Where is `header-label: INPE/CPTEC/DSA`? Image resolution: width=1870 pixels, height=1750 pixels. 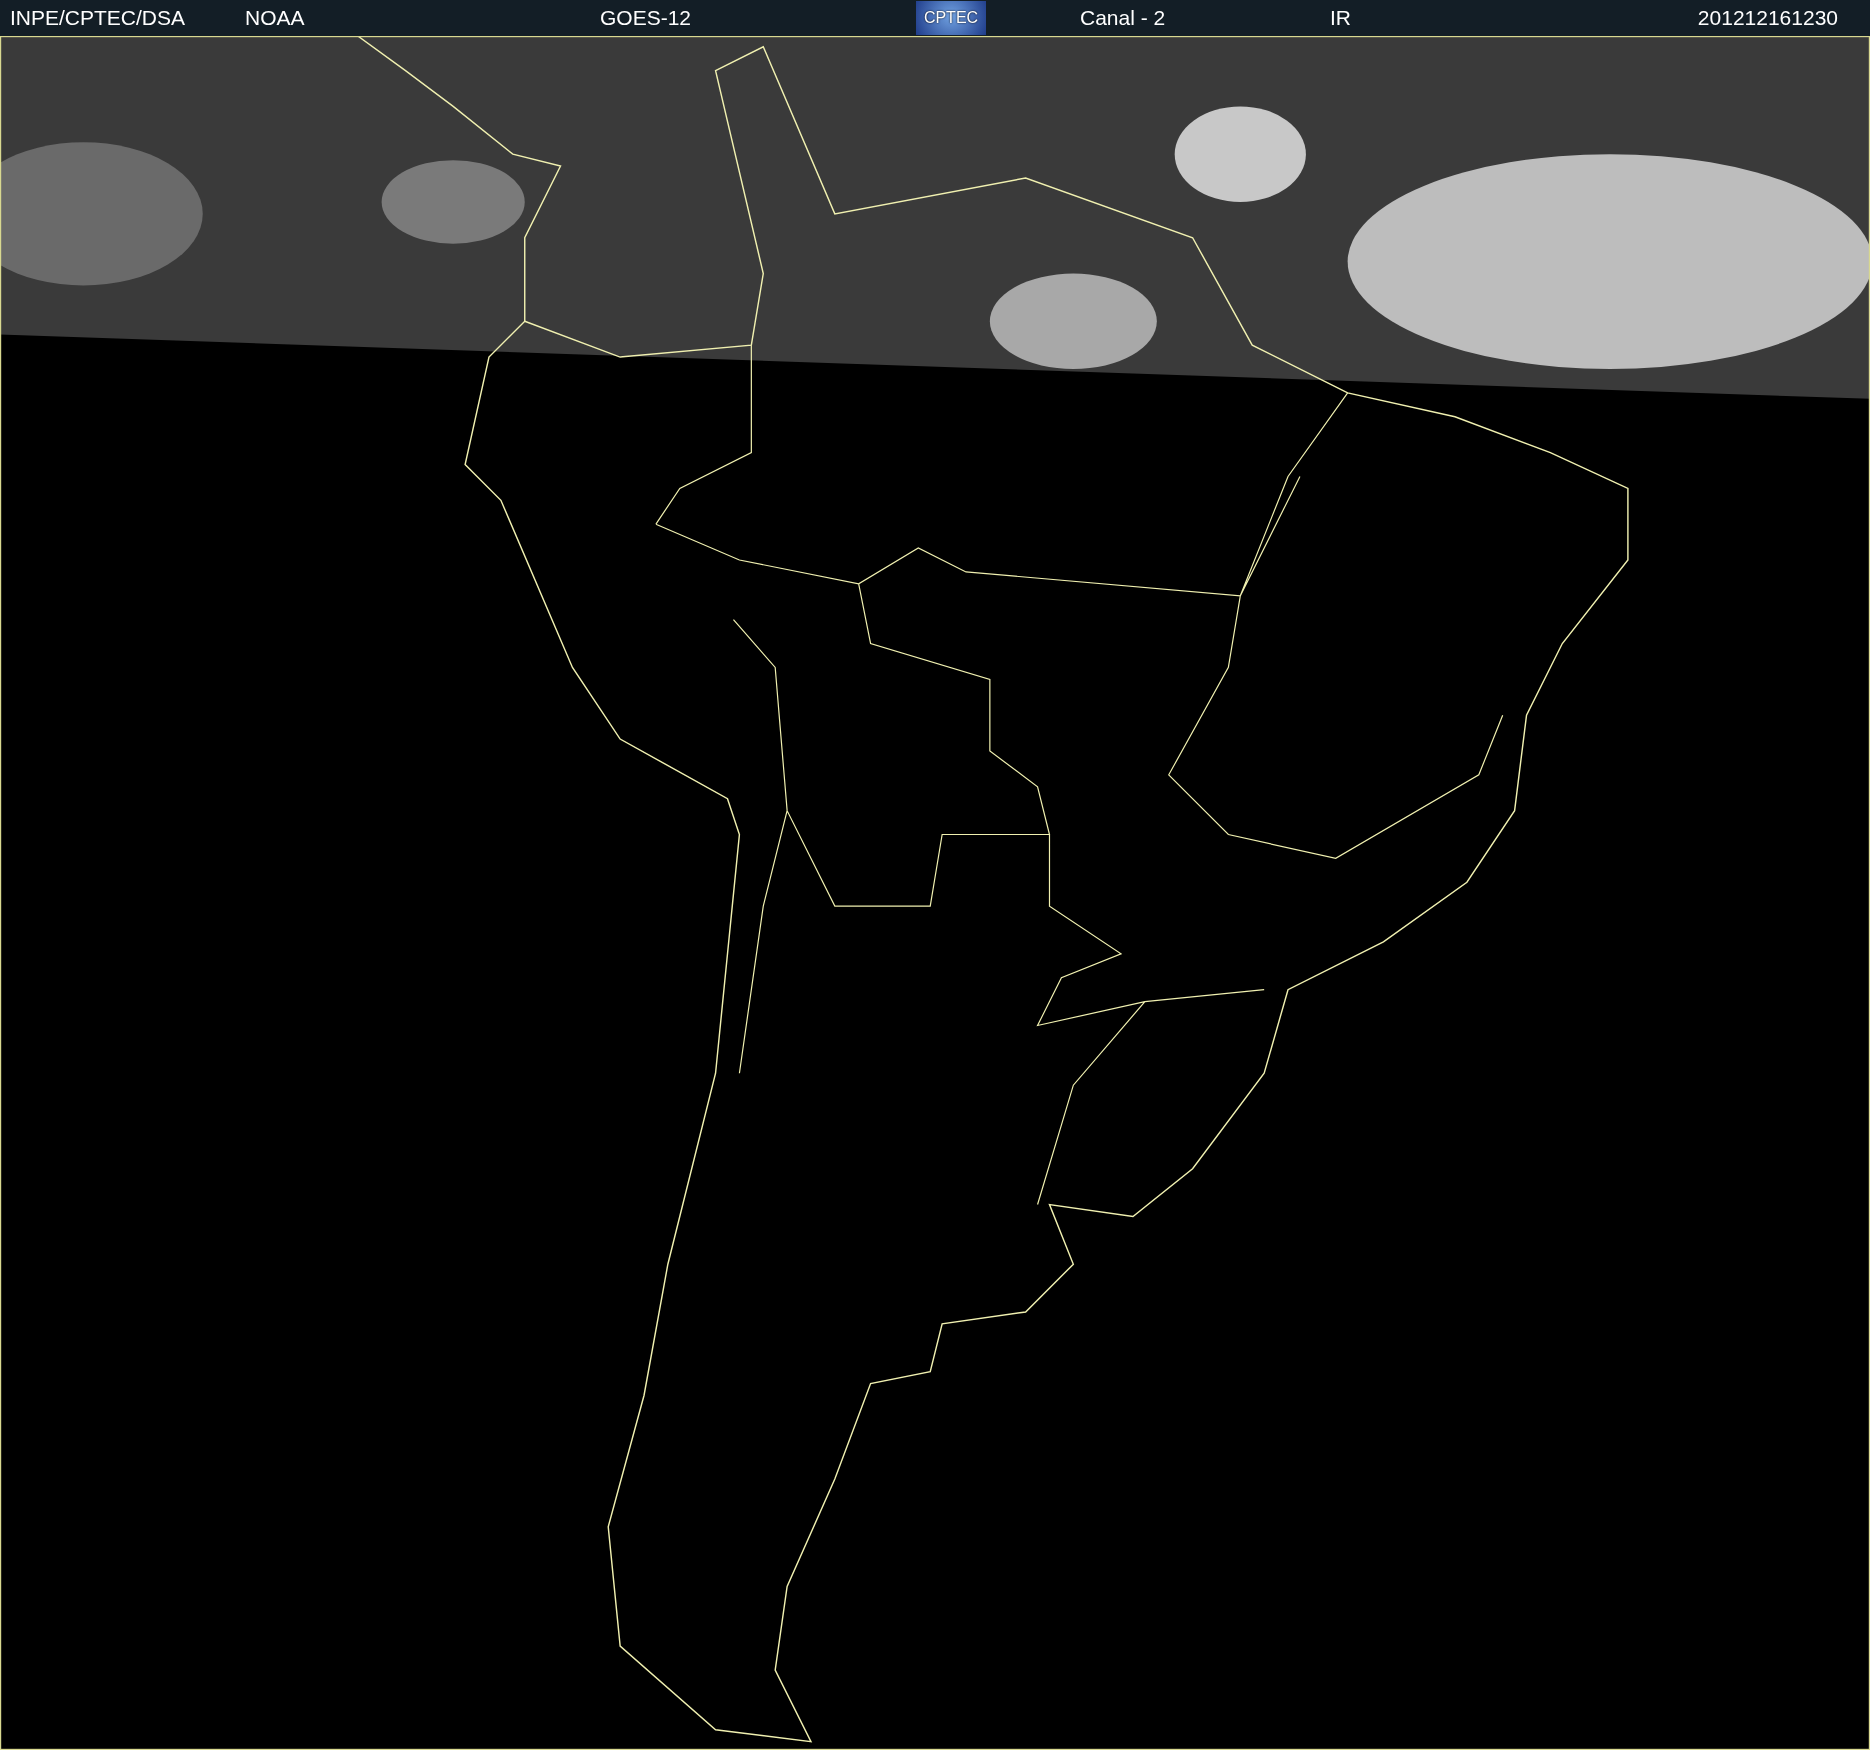 header-label: INPE/CPTEC/DSA is located at coordinates (98, 18).